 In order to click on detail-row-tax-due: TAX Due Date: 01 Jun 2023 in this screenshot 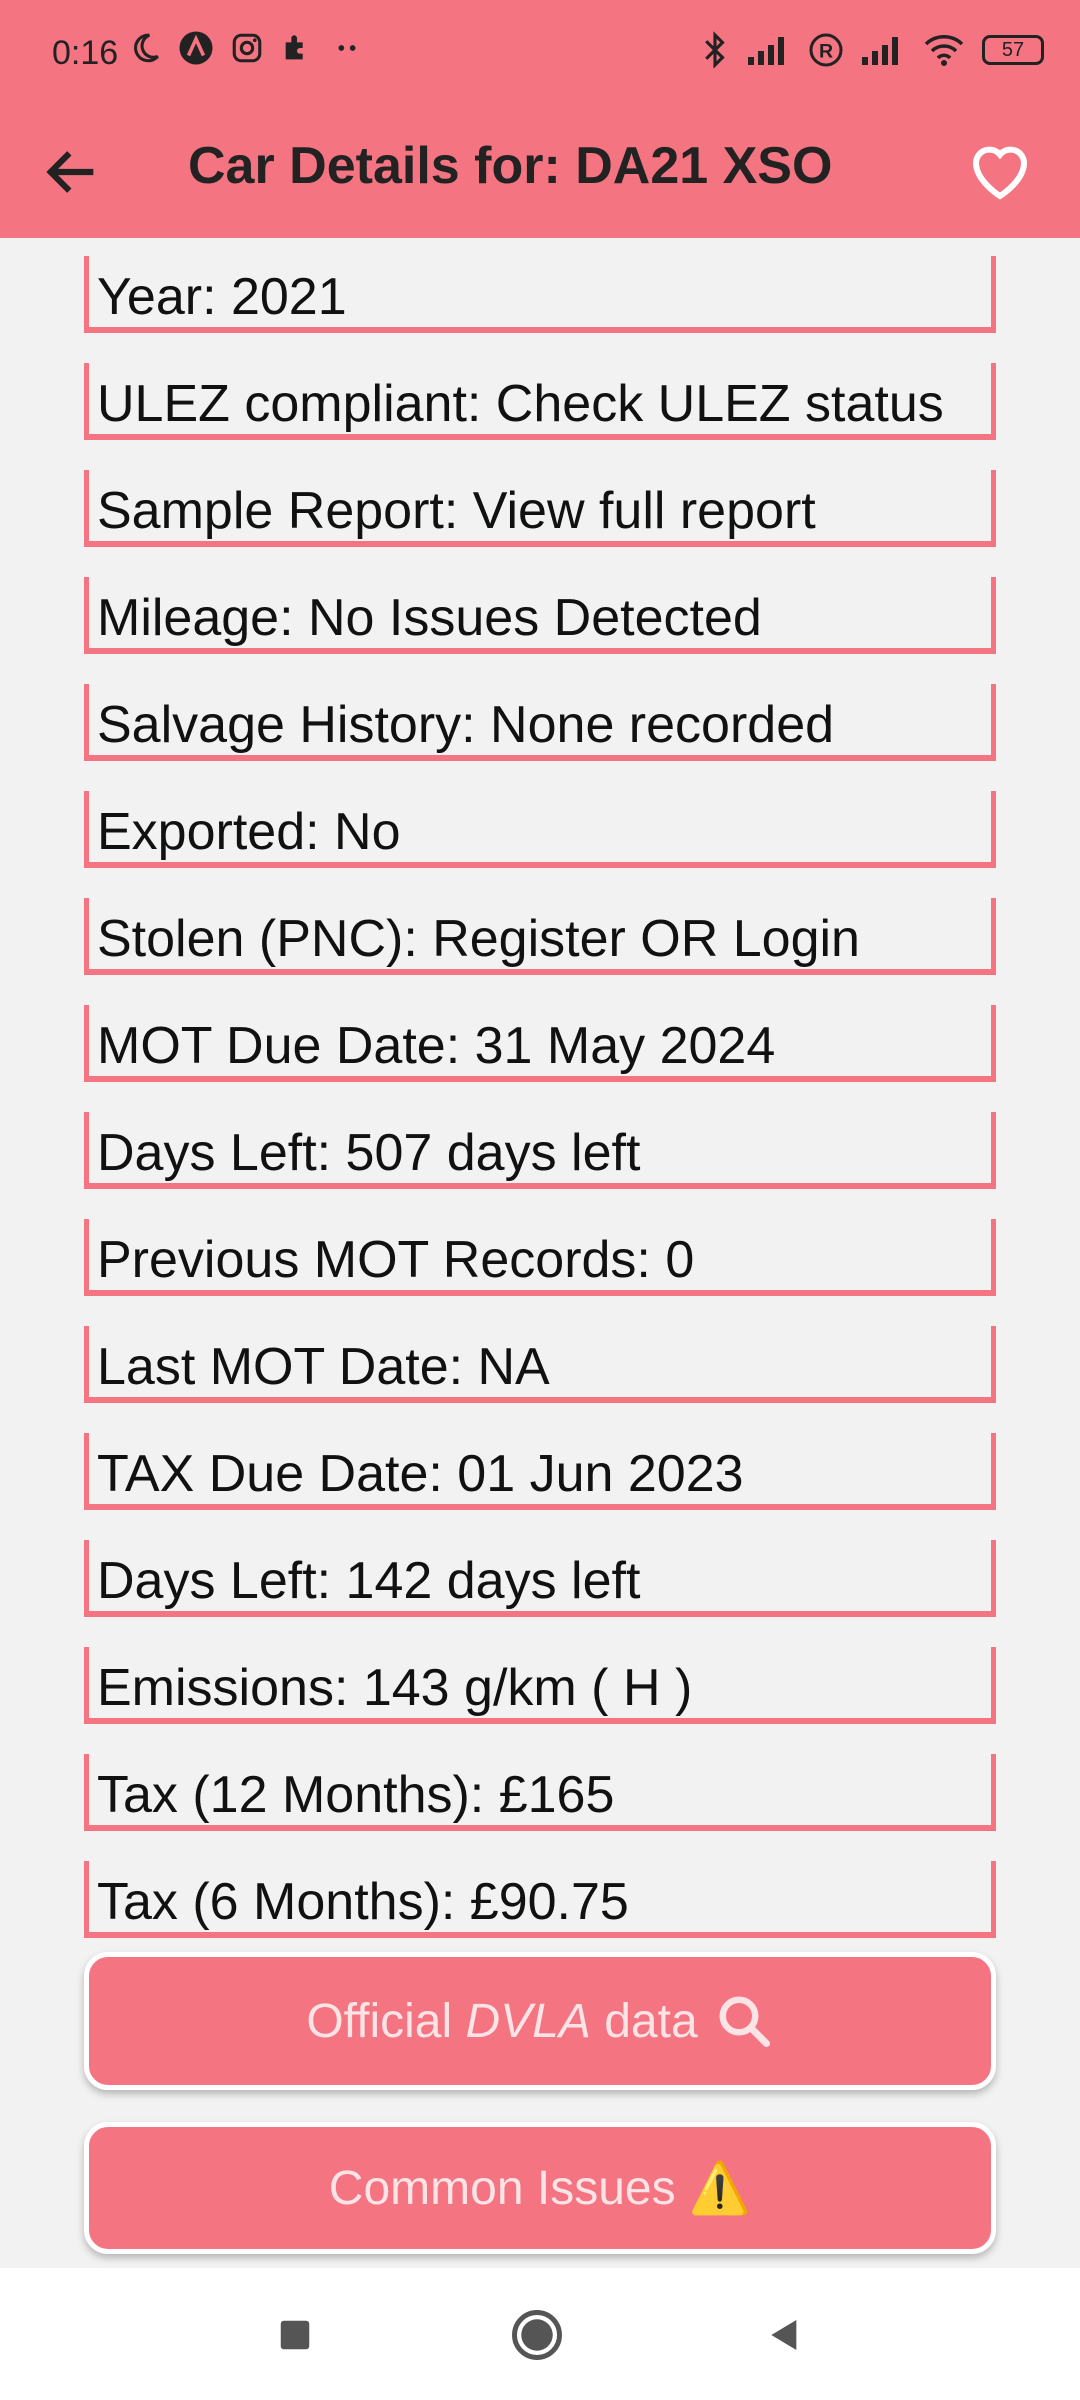, I will do `click(540, 1471)`.